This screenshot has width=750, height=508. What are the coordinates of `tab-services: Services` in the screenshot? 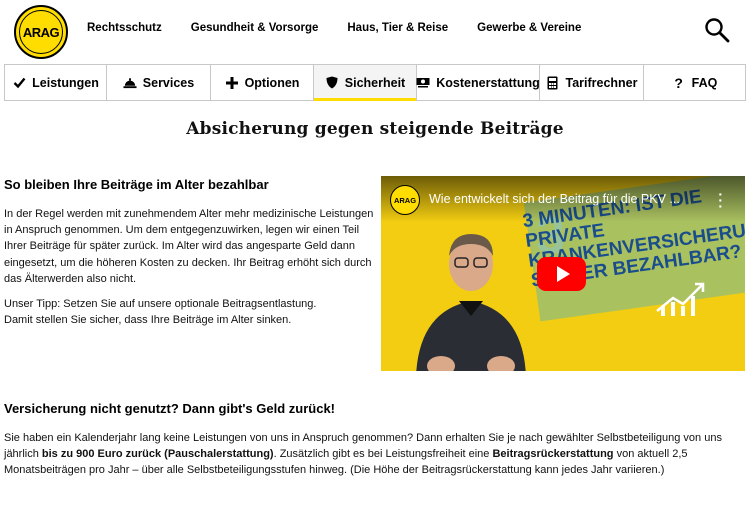 It's located at (159, 82).